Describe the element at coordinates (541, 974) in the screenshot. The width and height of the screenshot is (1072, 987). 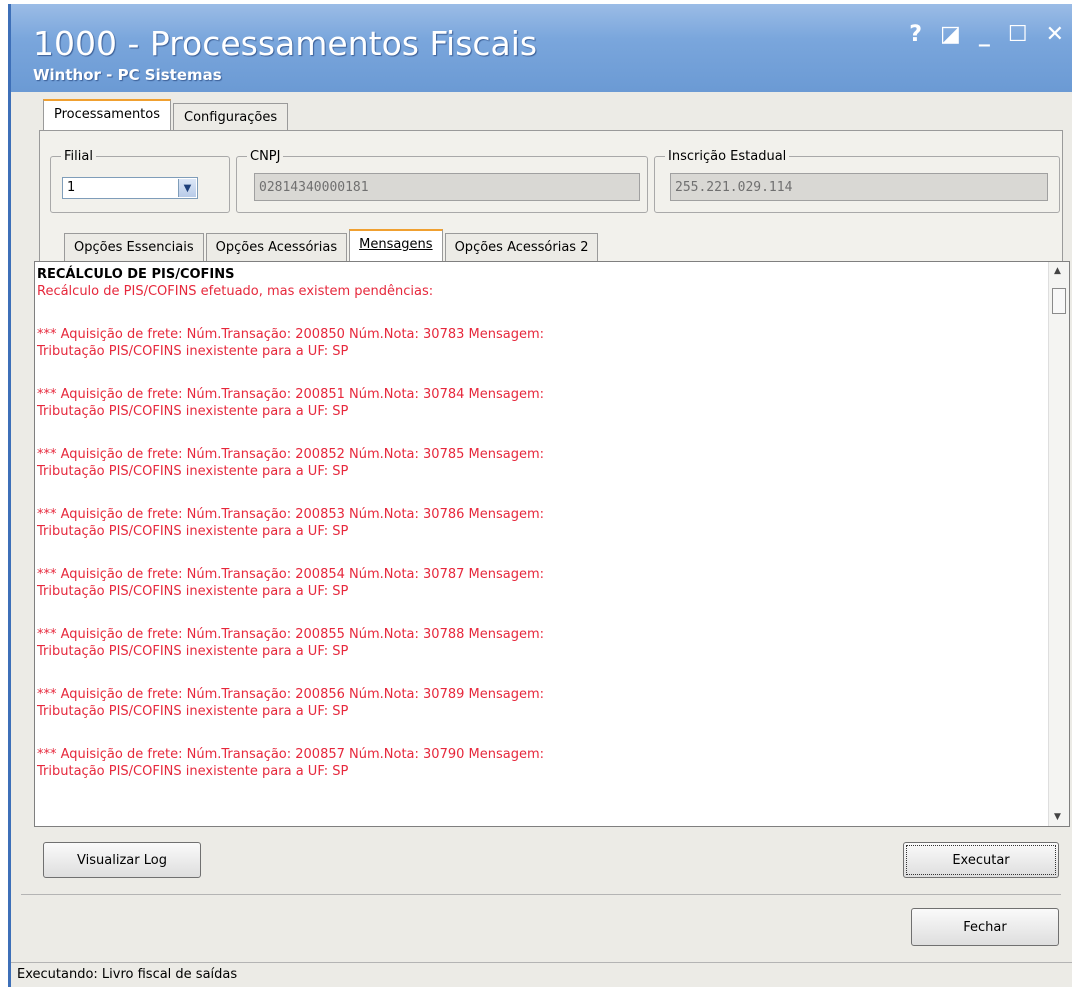
I see `status-bar: Executando: Livro fiscal de saídas` at that location.